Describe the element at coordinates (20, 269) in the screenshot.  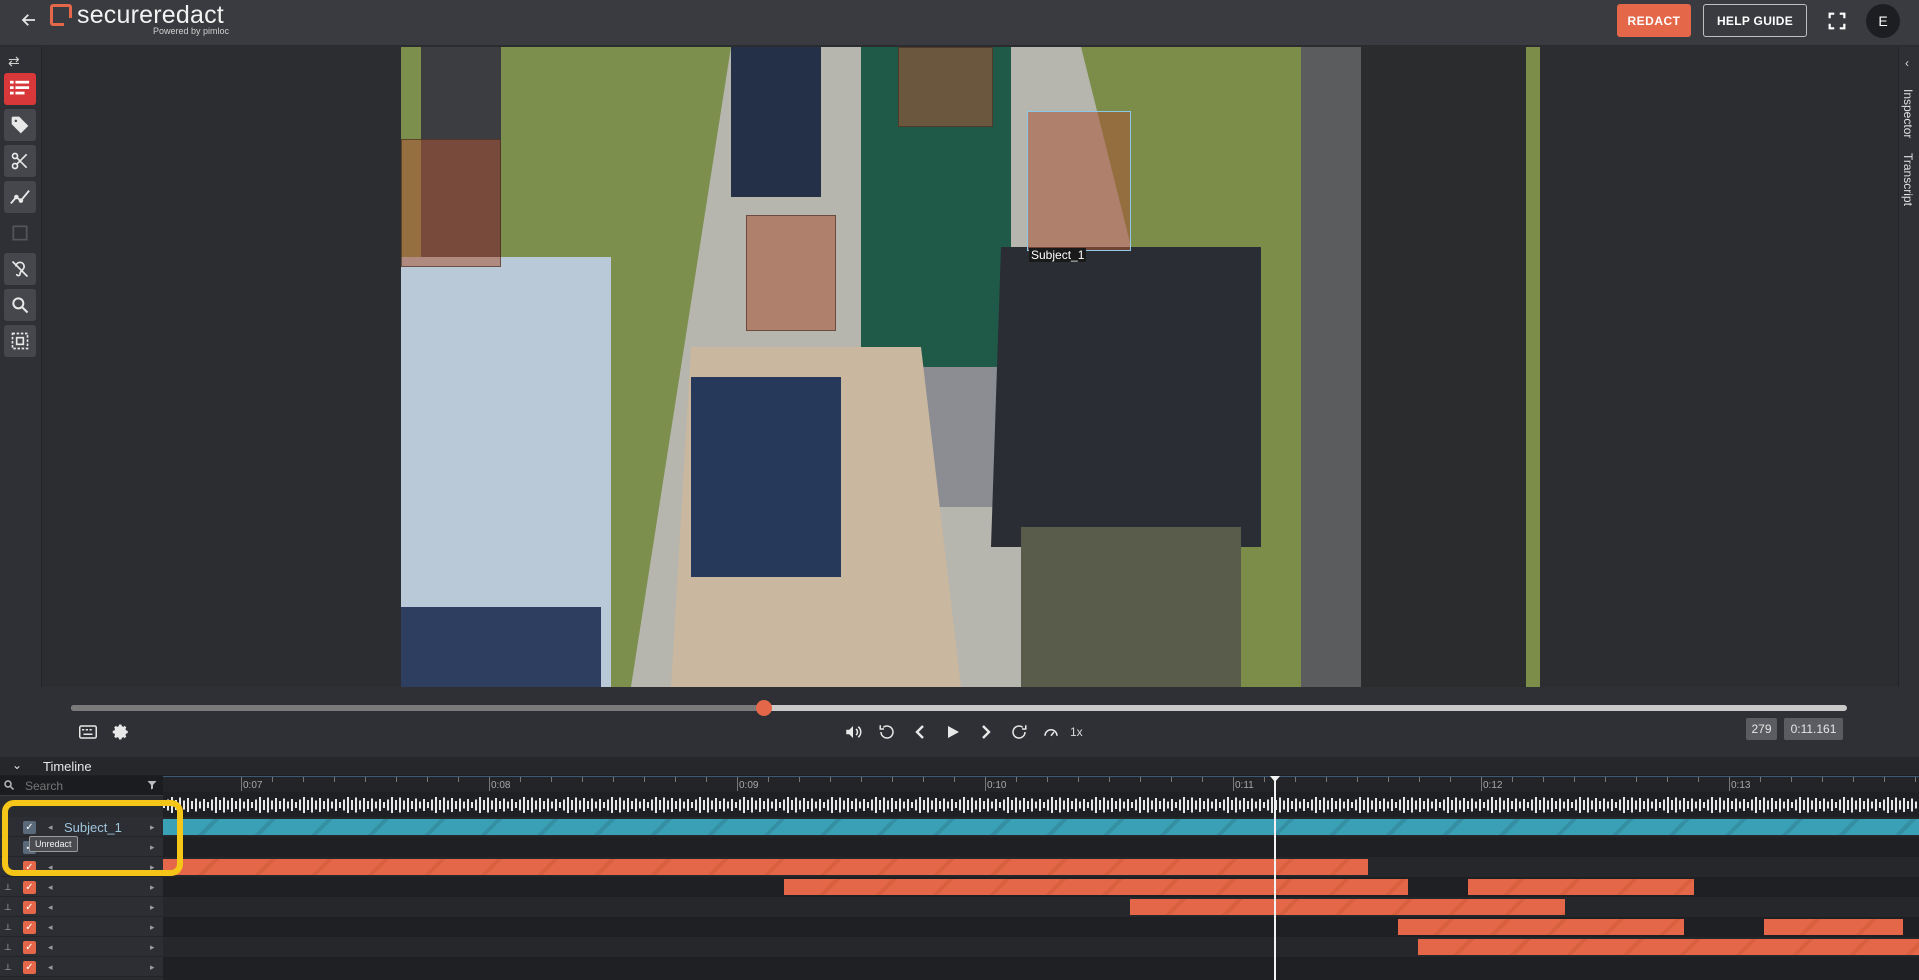
I see `audio-redact-button` at that location.